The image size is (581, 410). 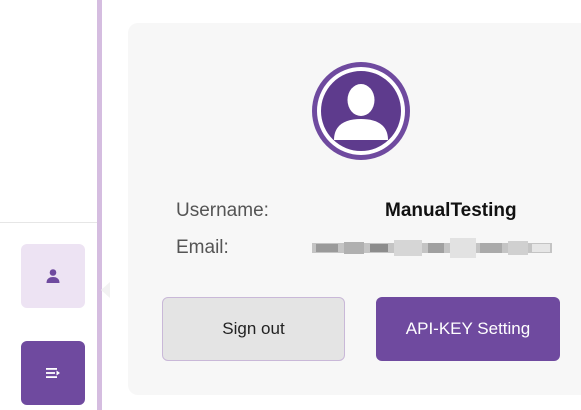 I want to click on email-label: Email:, so click(x=202, y=247).